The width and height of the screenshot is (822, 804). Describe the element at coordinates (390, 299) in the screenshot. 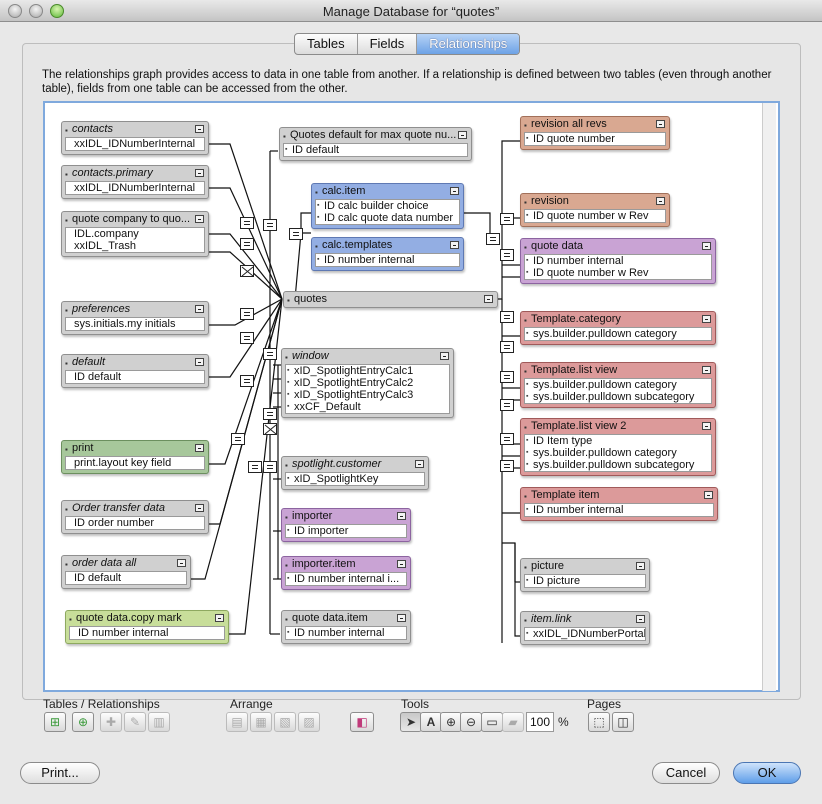

I see `table-quotes: ▪ quotes` at that location.